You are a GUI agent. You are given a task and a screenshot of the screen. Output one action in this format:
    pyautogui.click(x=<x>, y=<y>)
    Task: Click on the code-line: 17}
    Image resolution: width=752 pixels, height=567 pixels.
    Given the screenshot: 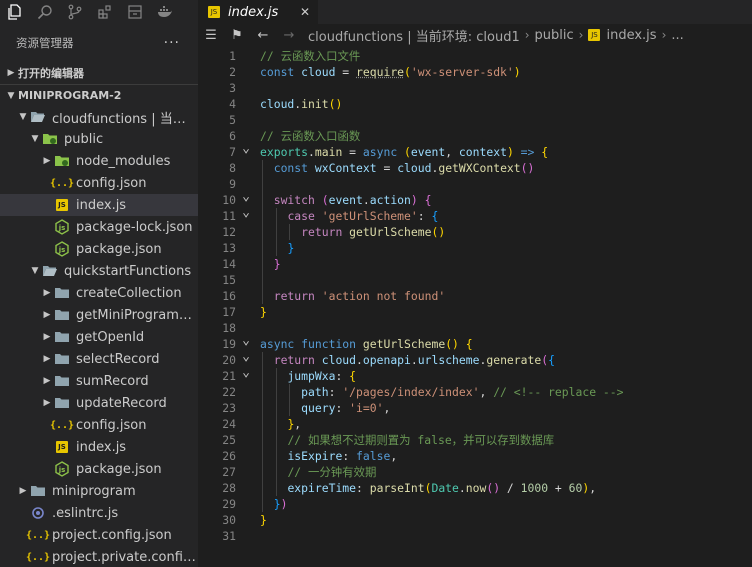 What is the action you would take?
    pyautogui.click(x=475, y=312)
    